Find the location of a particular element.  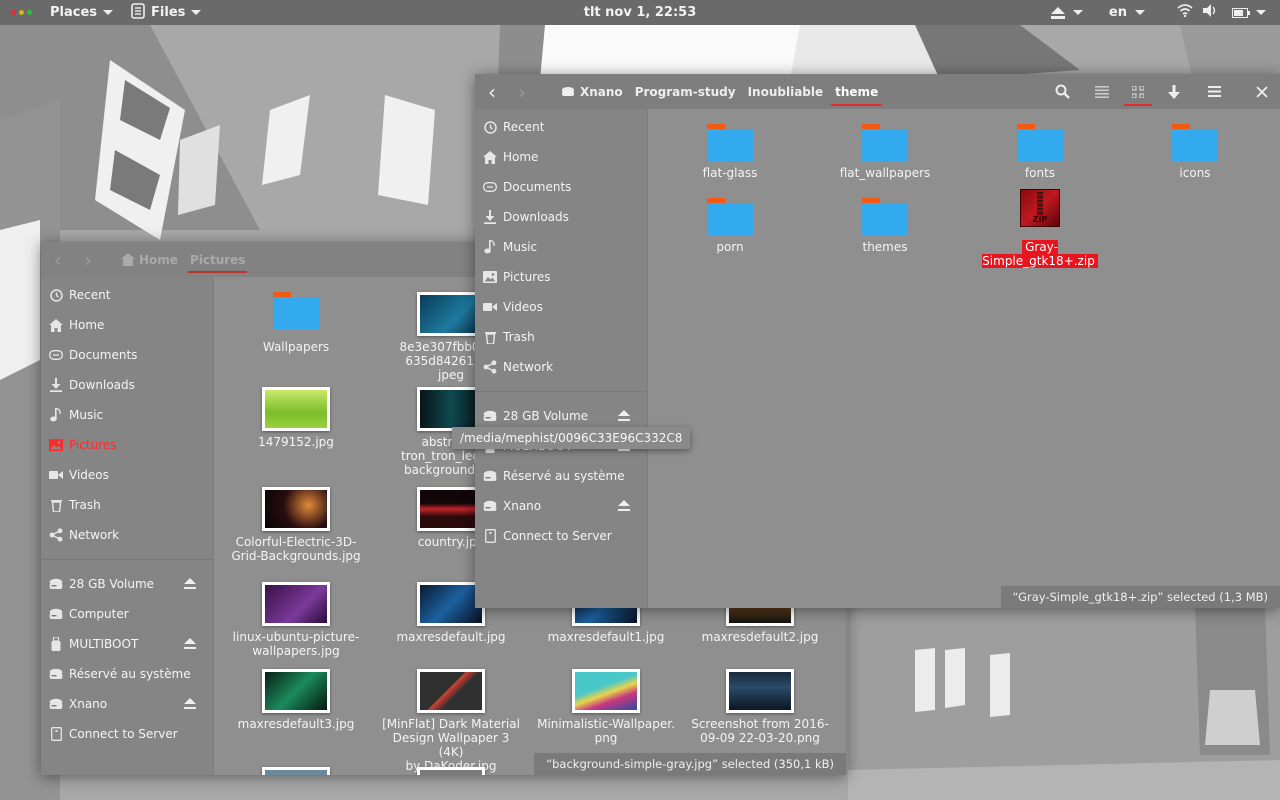

close-button is located at coordinates (1262, 91).